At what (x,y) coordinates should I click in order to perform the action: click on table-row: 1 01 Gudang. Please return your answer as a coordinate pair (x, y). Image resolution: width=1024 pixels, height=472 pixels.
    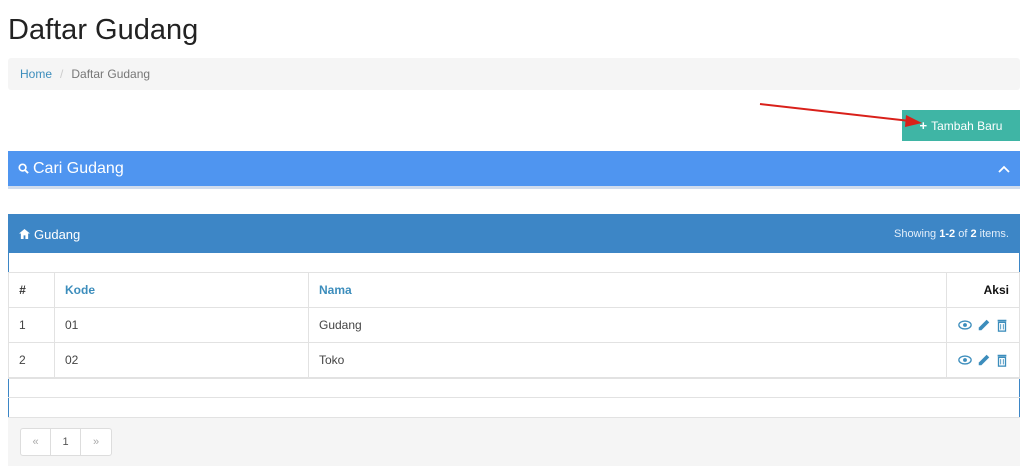
    Looking at the image, I should click on (514, 325).